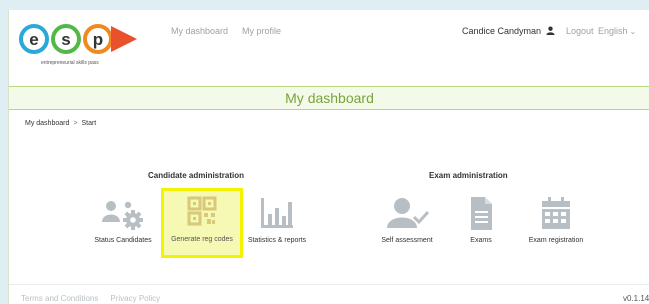 The width and height of the screenshot is (649, 304). What do you see at coordinates (34, 39) in the screenshot?
I see `logo-letter-e: e` at bounding box center [34, 39].